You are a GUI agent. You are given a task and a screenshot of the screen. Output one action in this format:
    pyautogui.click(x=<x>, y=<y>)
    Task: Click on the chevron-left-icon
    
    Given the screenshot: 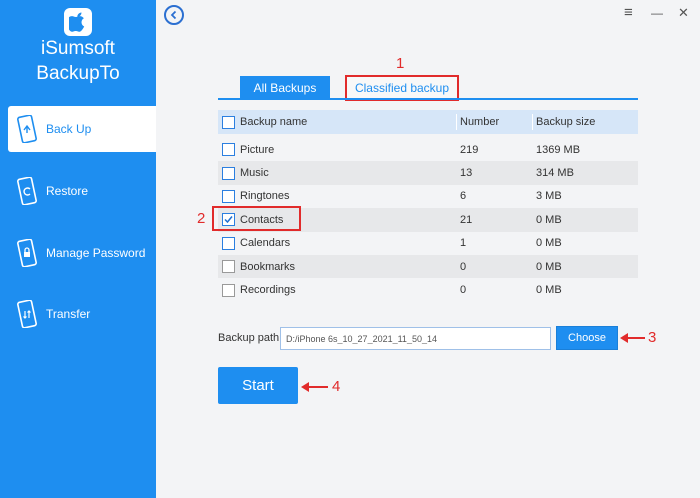 What is the action you would take?
    pyautogui.click(x=173, y=15)
    